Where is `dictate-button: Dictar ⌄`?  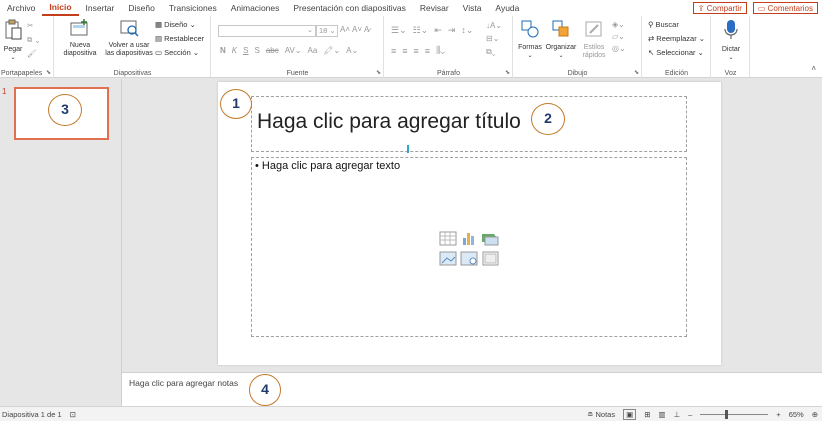
dictate-button: Dictar ⌄ is located at coordinates (731, 40).